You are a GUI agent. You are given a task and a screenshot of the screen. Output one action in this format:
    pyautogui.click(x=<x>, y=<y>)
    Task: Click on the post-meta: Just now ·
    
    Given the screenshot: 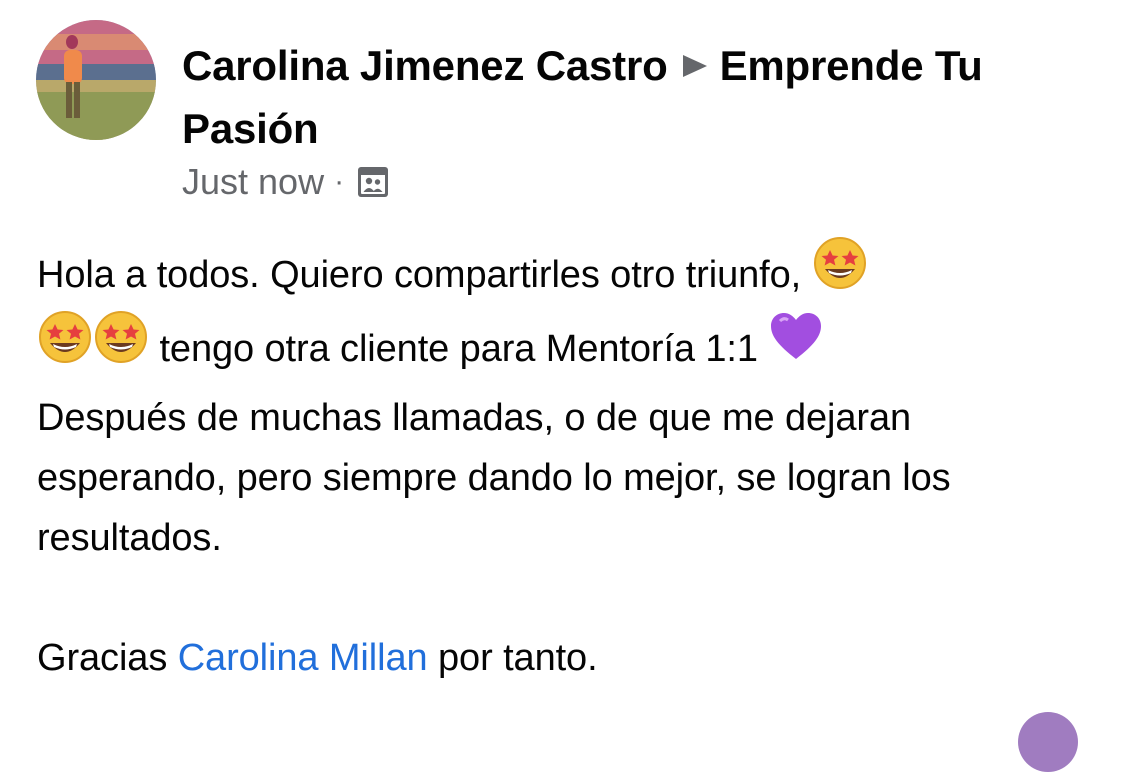 What is the action you would take?
    pyautogui.click(x=286, y=182)
    